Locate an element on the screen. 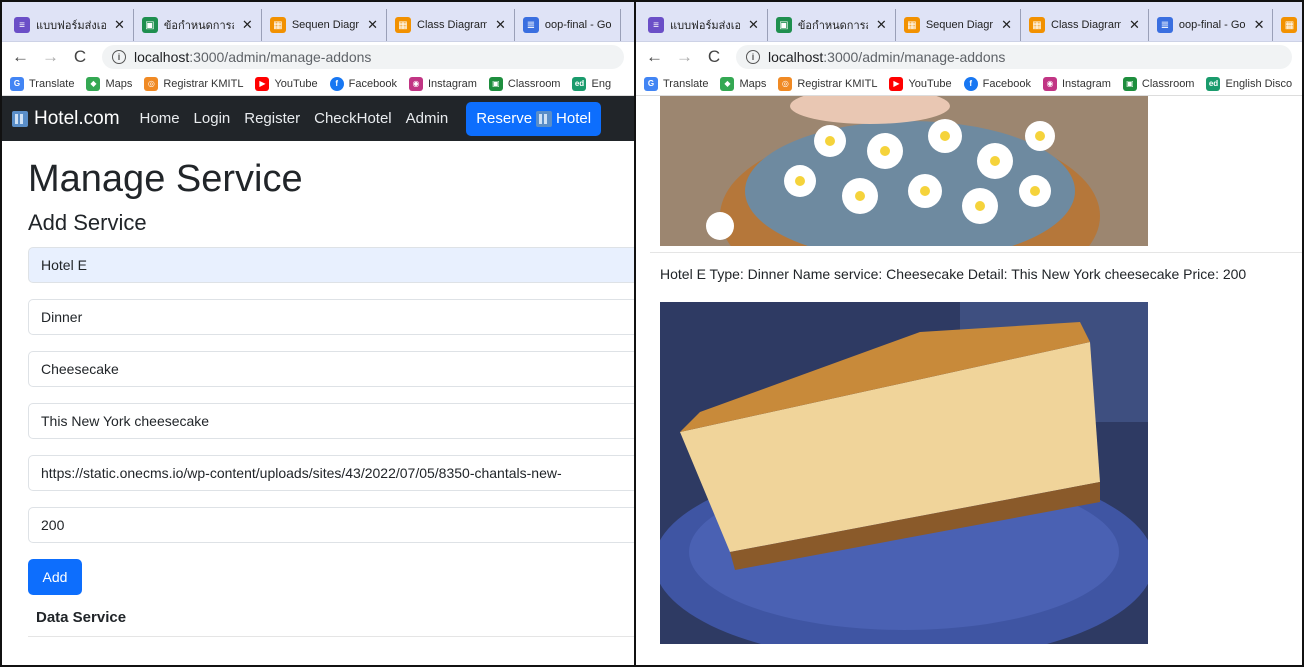  detail-input: This New York cheesecake is located at coordinates (331, 420).